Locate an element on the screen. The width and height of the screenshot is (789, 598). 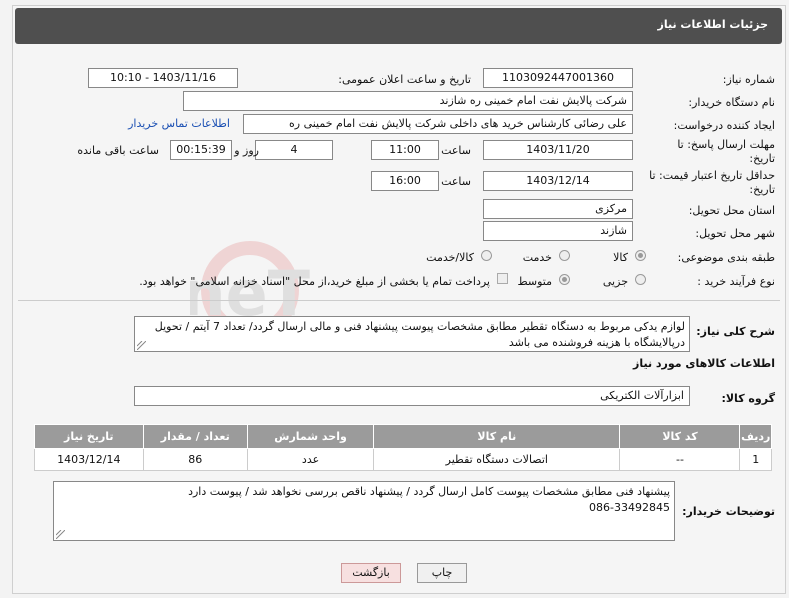
process-radio-medium is located at coordinates (564, 279).